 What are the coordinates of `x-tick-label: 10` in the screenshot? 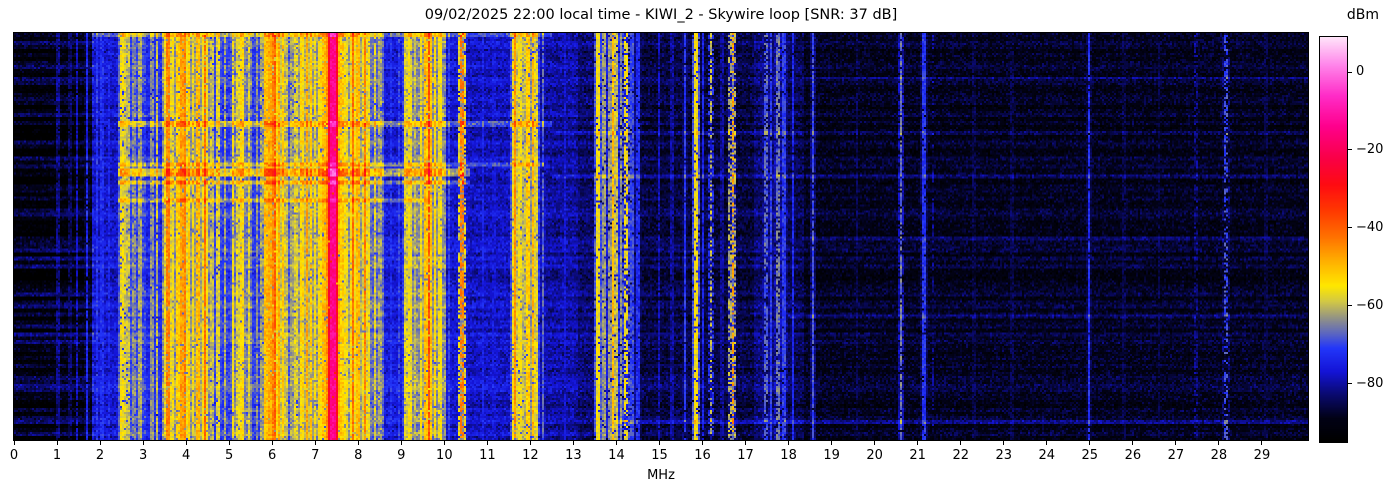 It's located at (444, 455).